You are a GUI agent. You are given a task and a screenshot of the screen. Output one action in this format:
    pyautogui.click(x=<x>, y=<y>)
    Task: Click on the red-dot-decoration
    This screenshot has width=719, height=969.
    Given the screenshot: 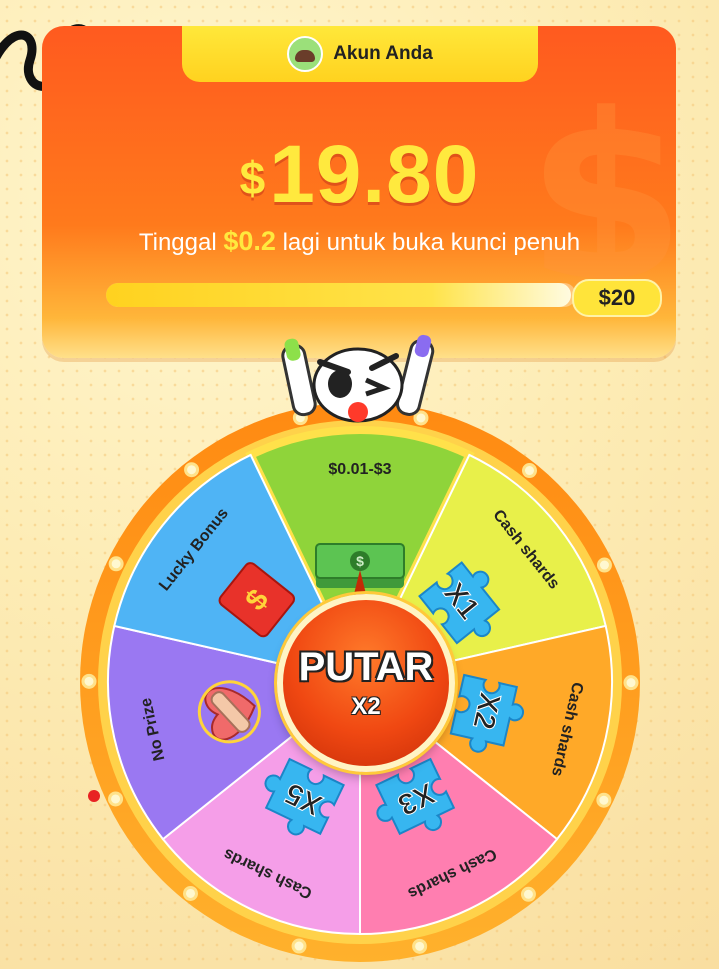 What is the action you would take?
    pyautogui.click(x=94, y=796)
    